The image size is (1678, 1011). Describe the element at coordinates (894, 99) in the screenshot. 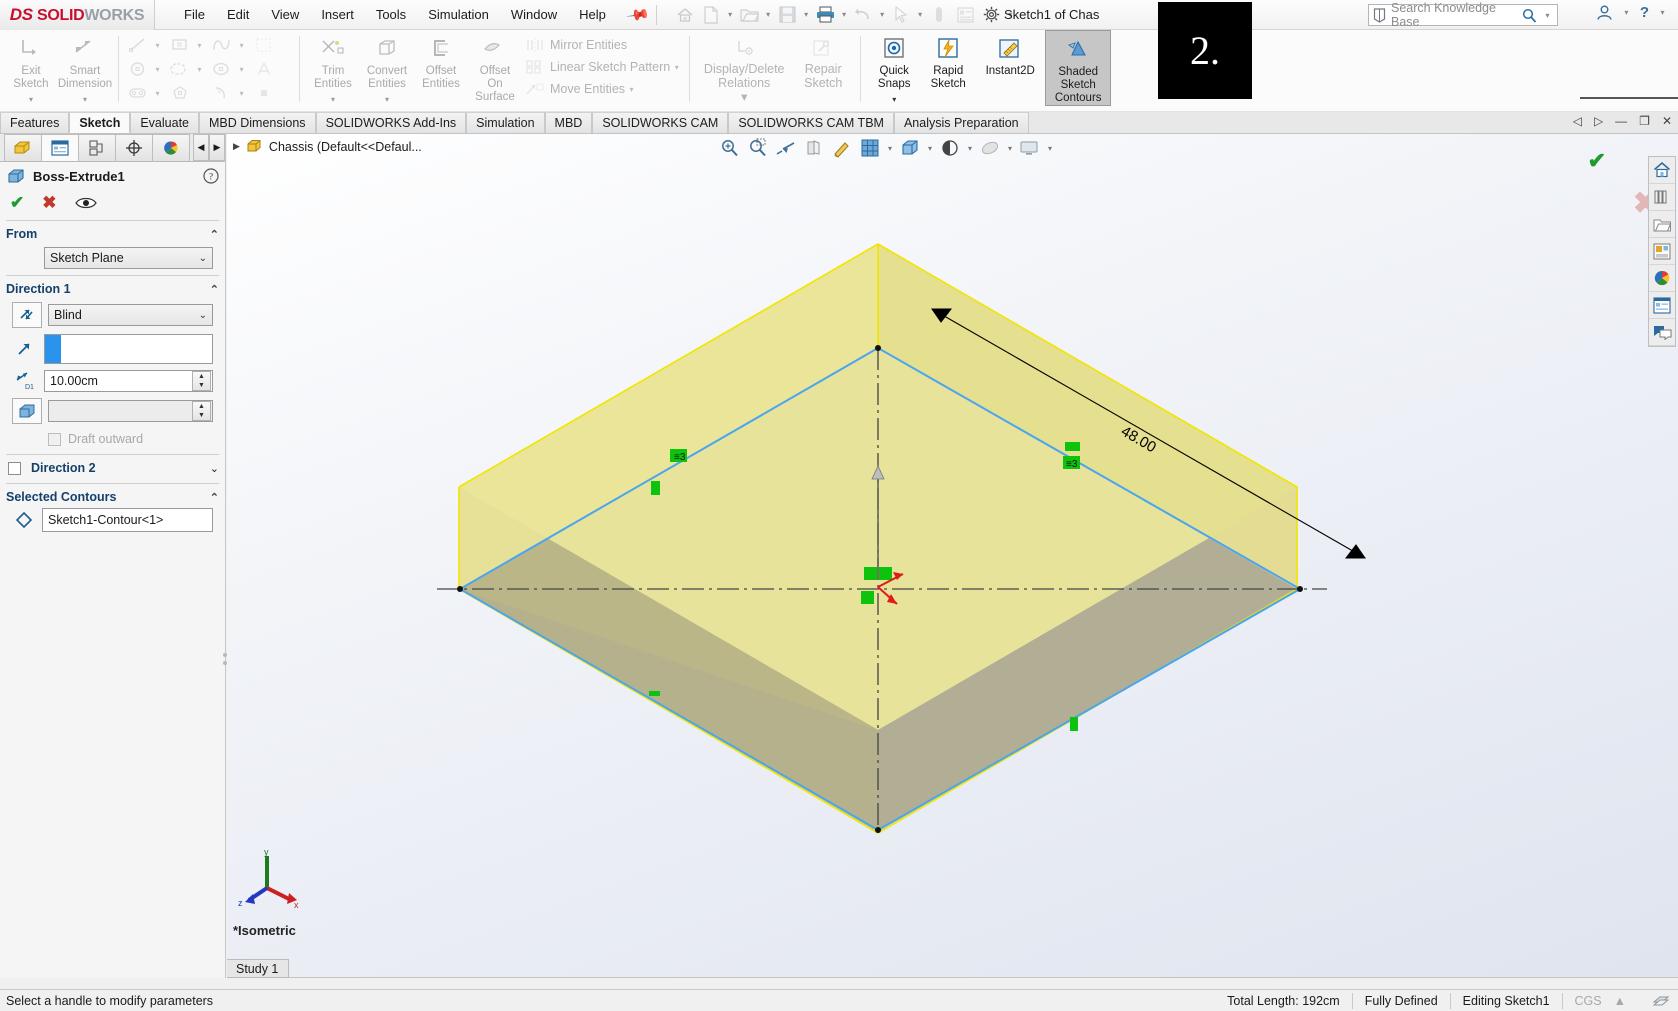

I see `chevron-down-icon-quick-snaps: ▾` at that location.